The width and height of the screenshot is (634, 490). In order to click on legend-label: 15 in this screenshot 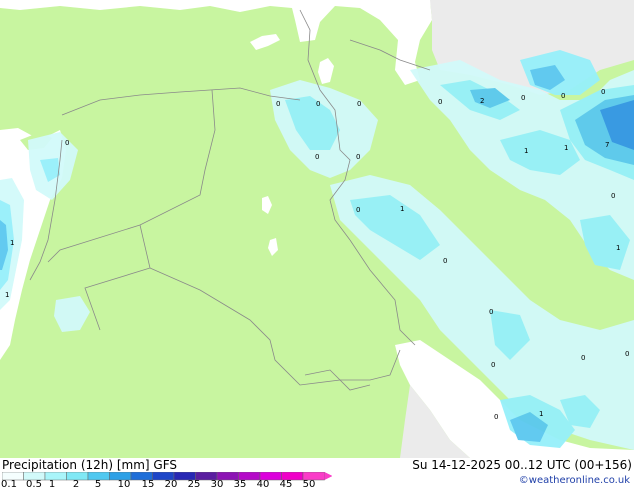, I will do `click(148, 484)`.